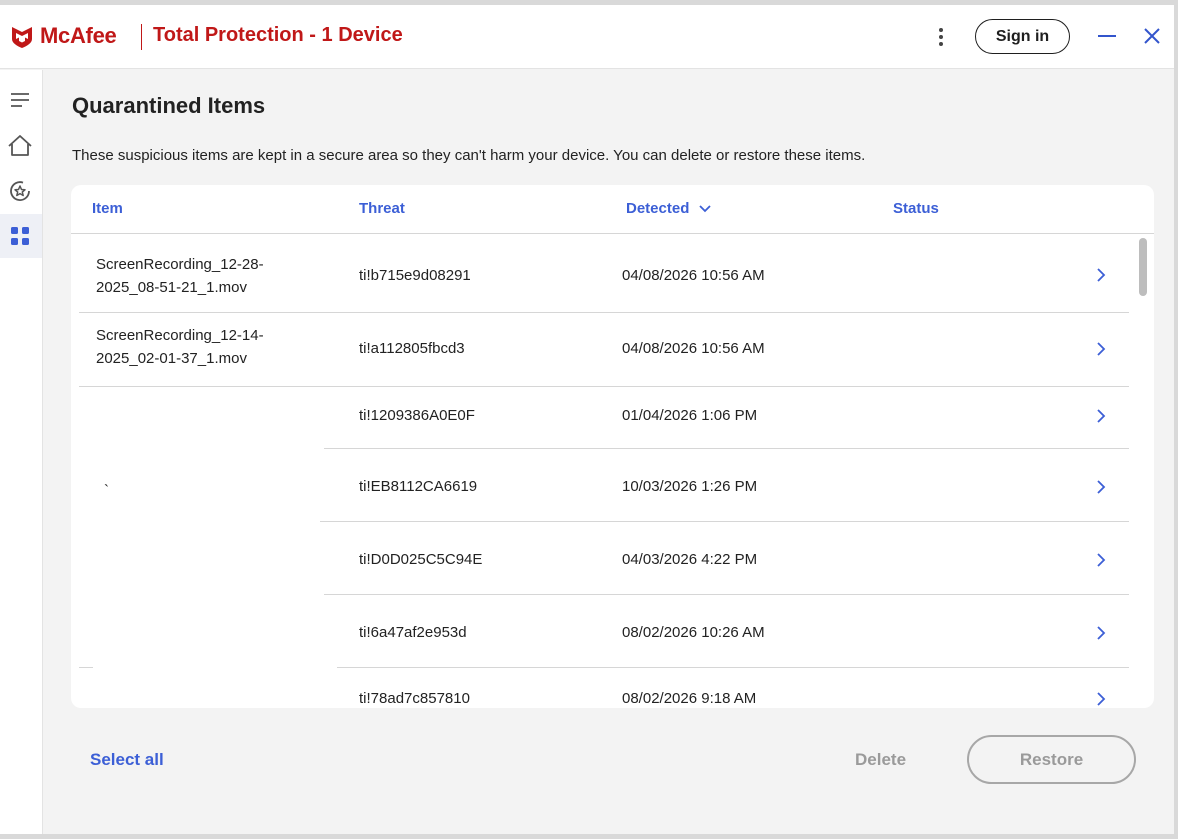 The image size is (1178, 839). What do you see at coordinates (171, 358) in the screenshot?
I see `item-name-line2: 2025_02-01-37_1.mov` at bounding box center [171, 358].